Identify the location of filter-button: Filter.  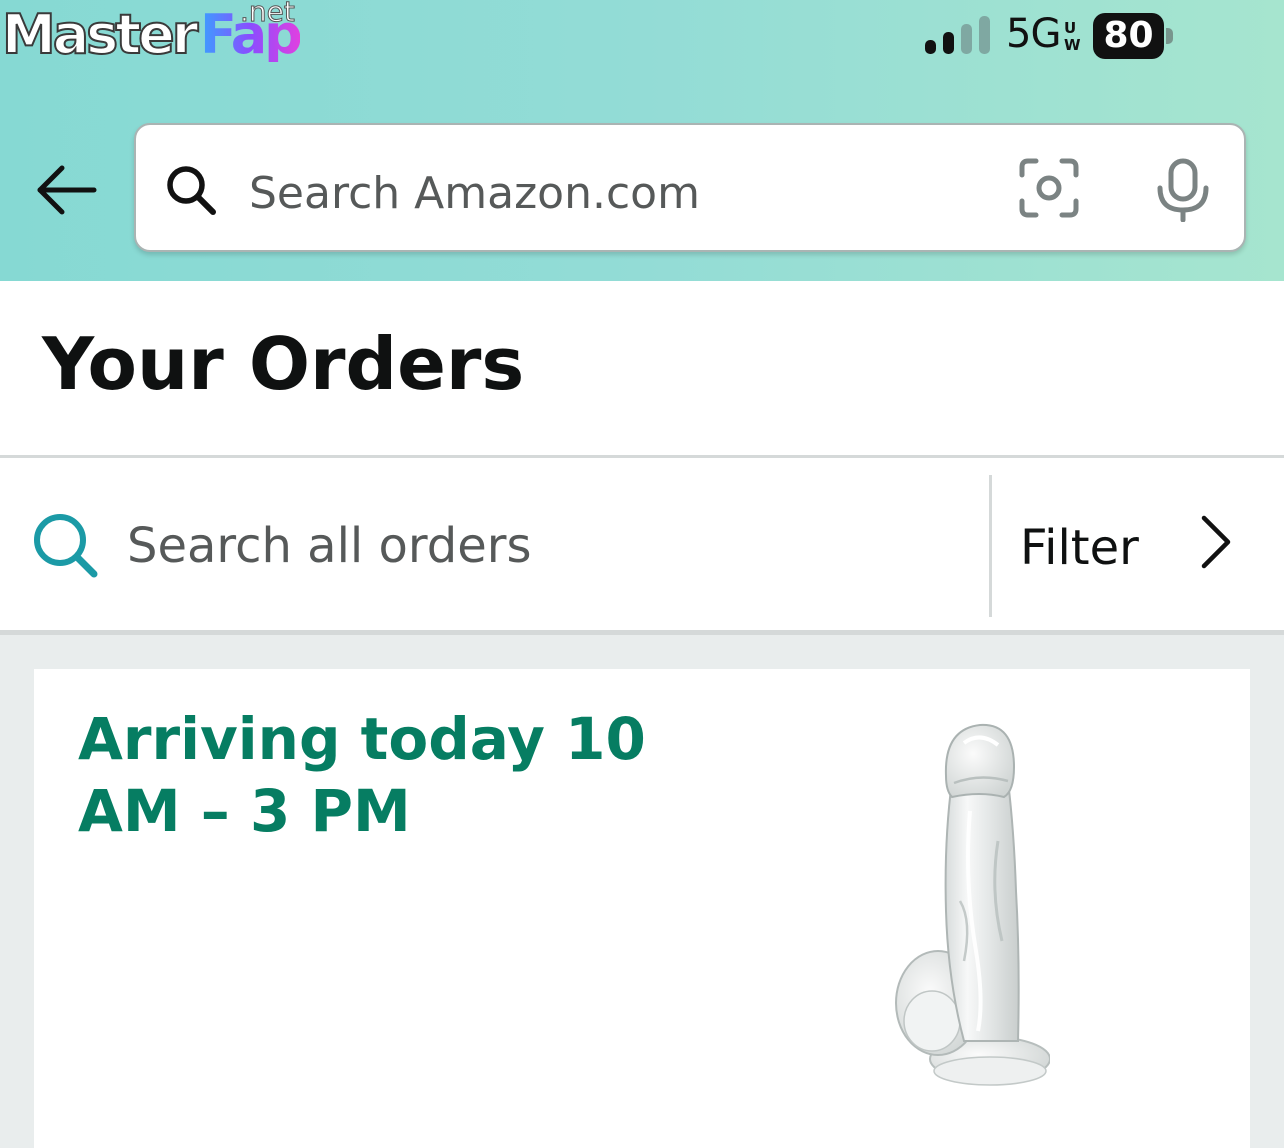
(1079, 548).